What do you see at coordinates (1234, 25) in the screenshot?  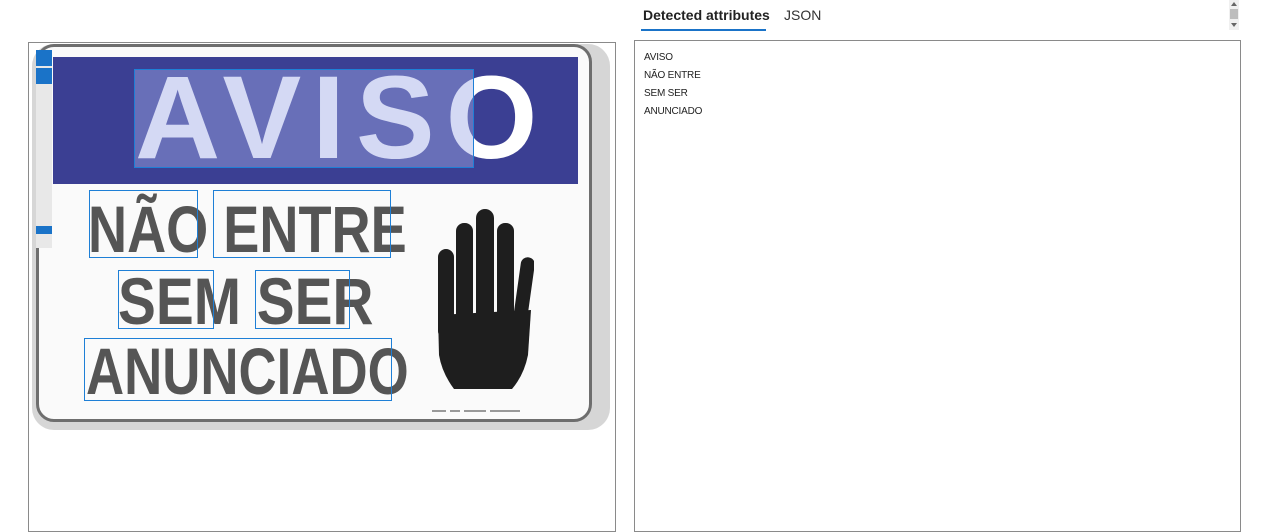 I see `scroll-down-icon` at bounding box center [1234, 25].